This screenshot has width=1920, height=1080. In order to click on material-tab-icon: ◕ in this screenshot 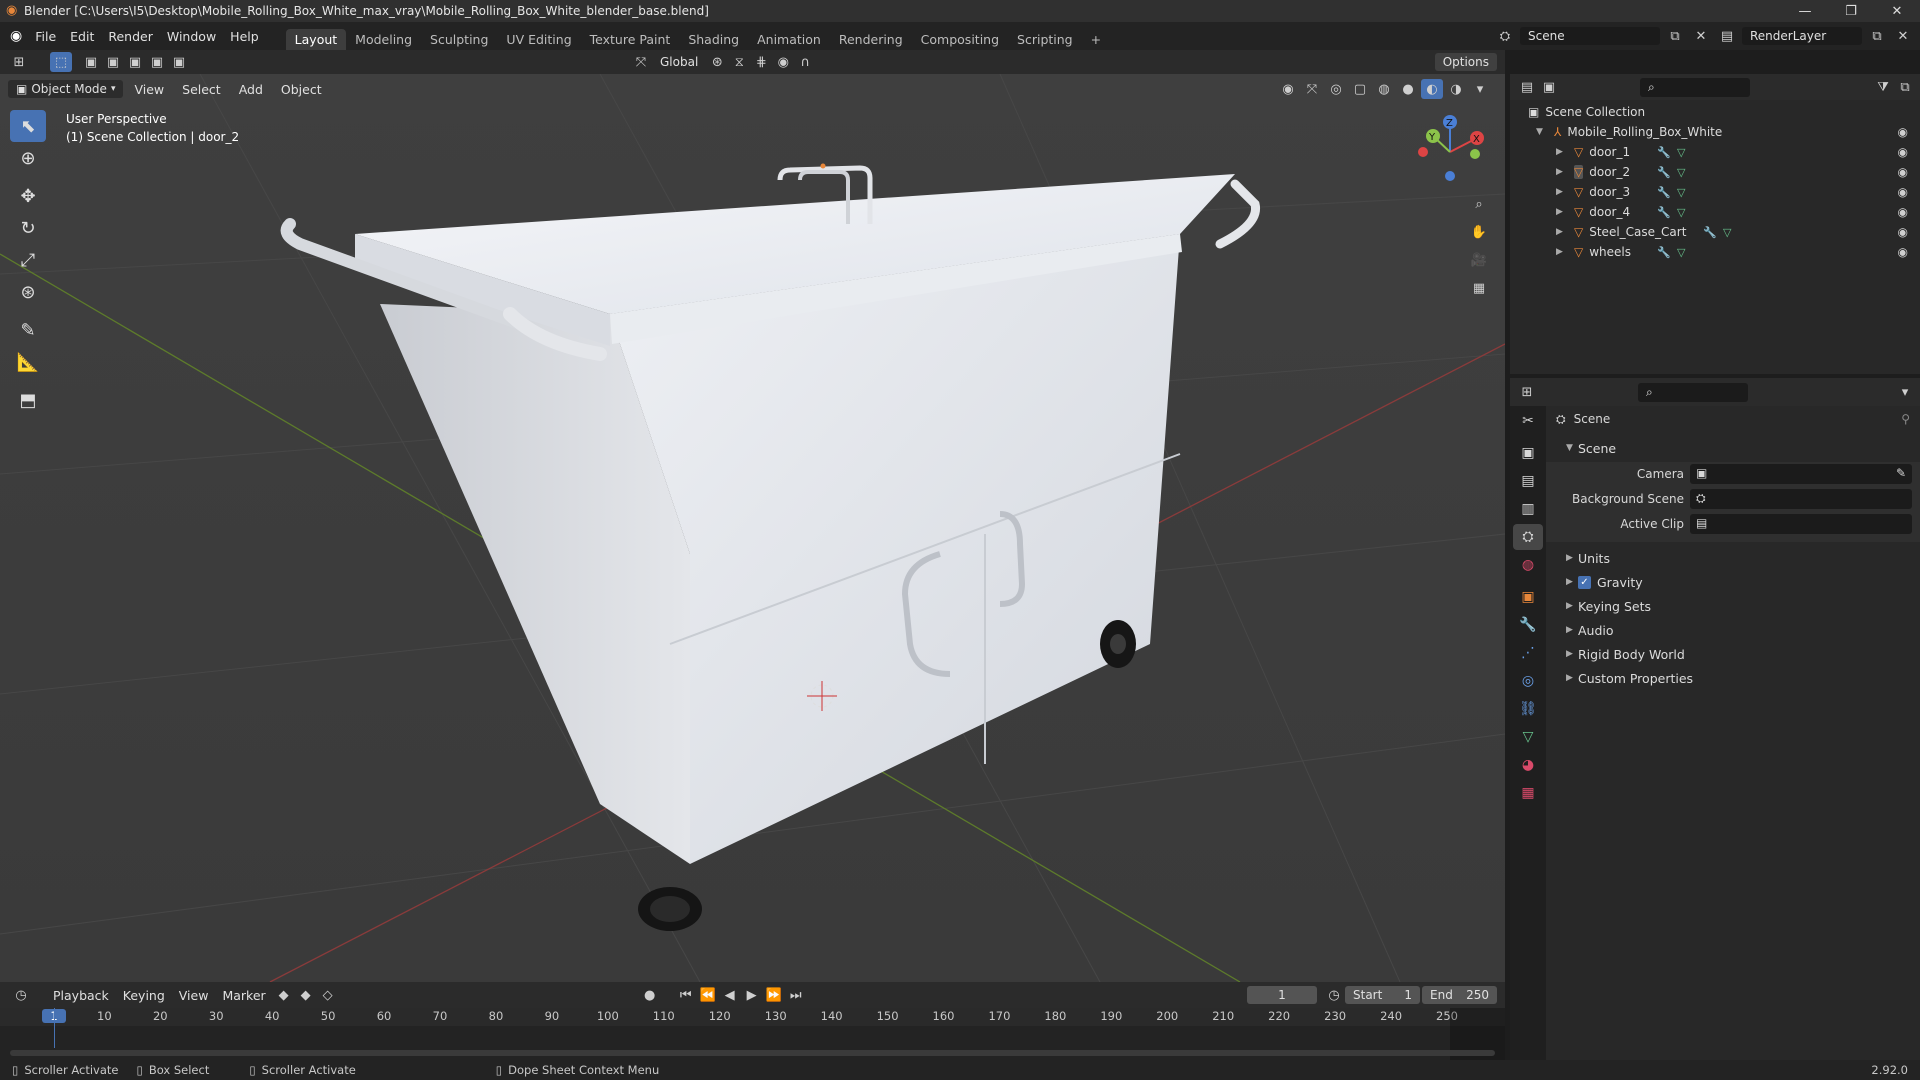, I will do `click(1528, 765)`.